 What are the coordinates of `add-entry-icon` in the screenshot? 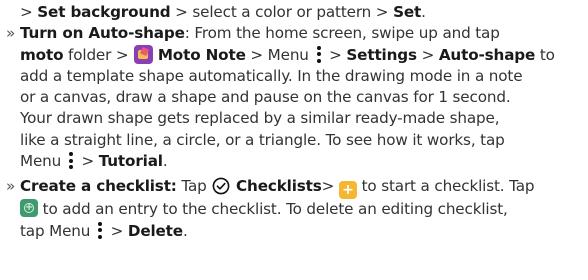 It's located at (29, 208).